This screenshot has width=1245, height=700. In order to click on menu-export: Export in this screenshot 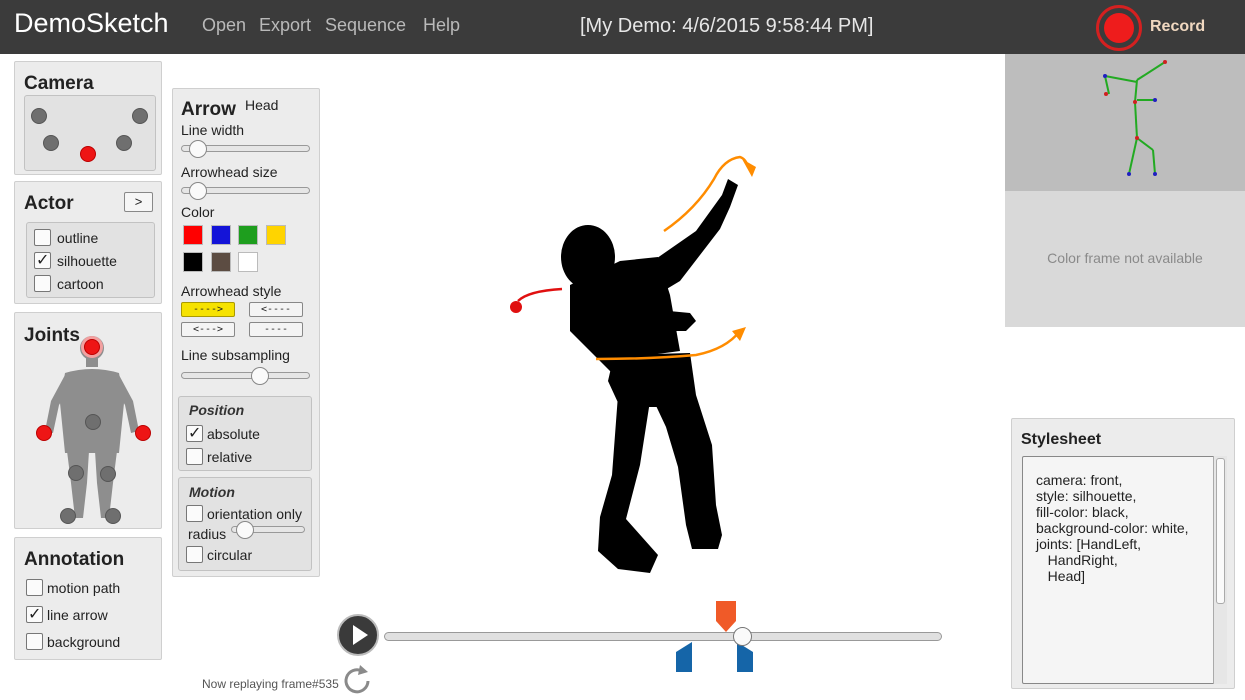, I will do `click(285, 25)`.